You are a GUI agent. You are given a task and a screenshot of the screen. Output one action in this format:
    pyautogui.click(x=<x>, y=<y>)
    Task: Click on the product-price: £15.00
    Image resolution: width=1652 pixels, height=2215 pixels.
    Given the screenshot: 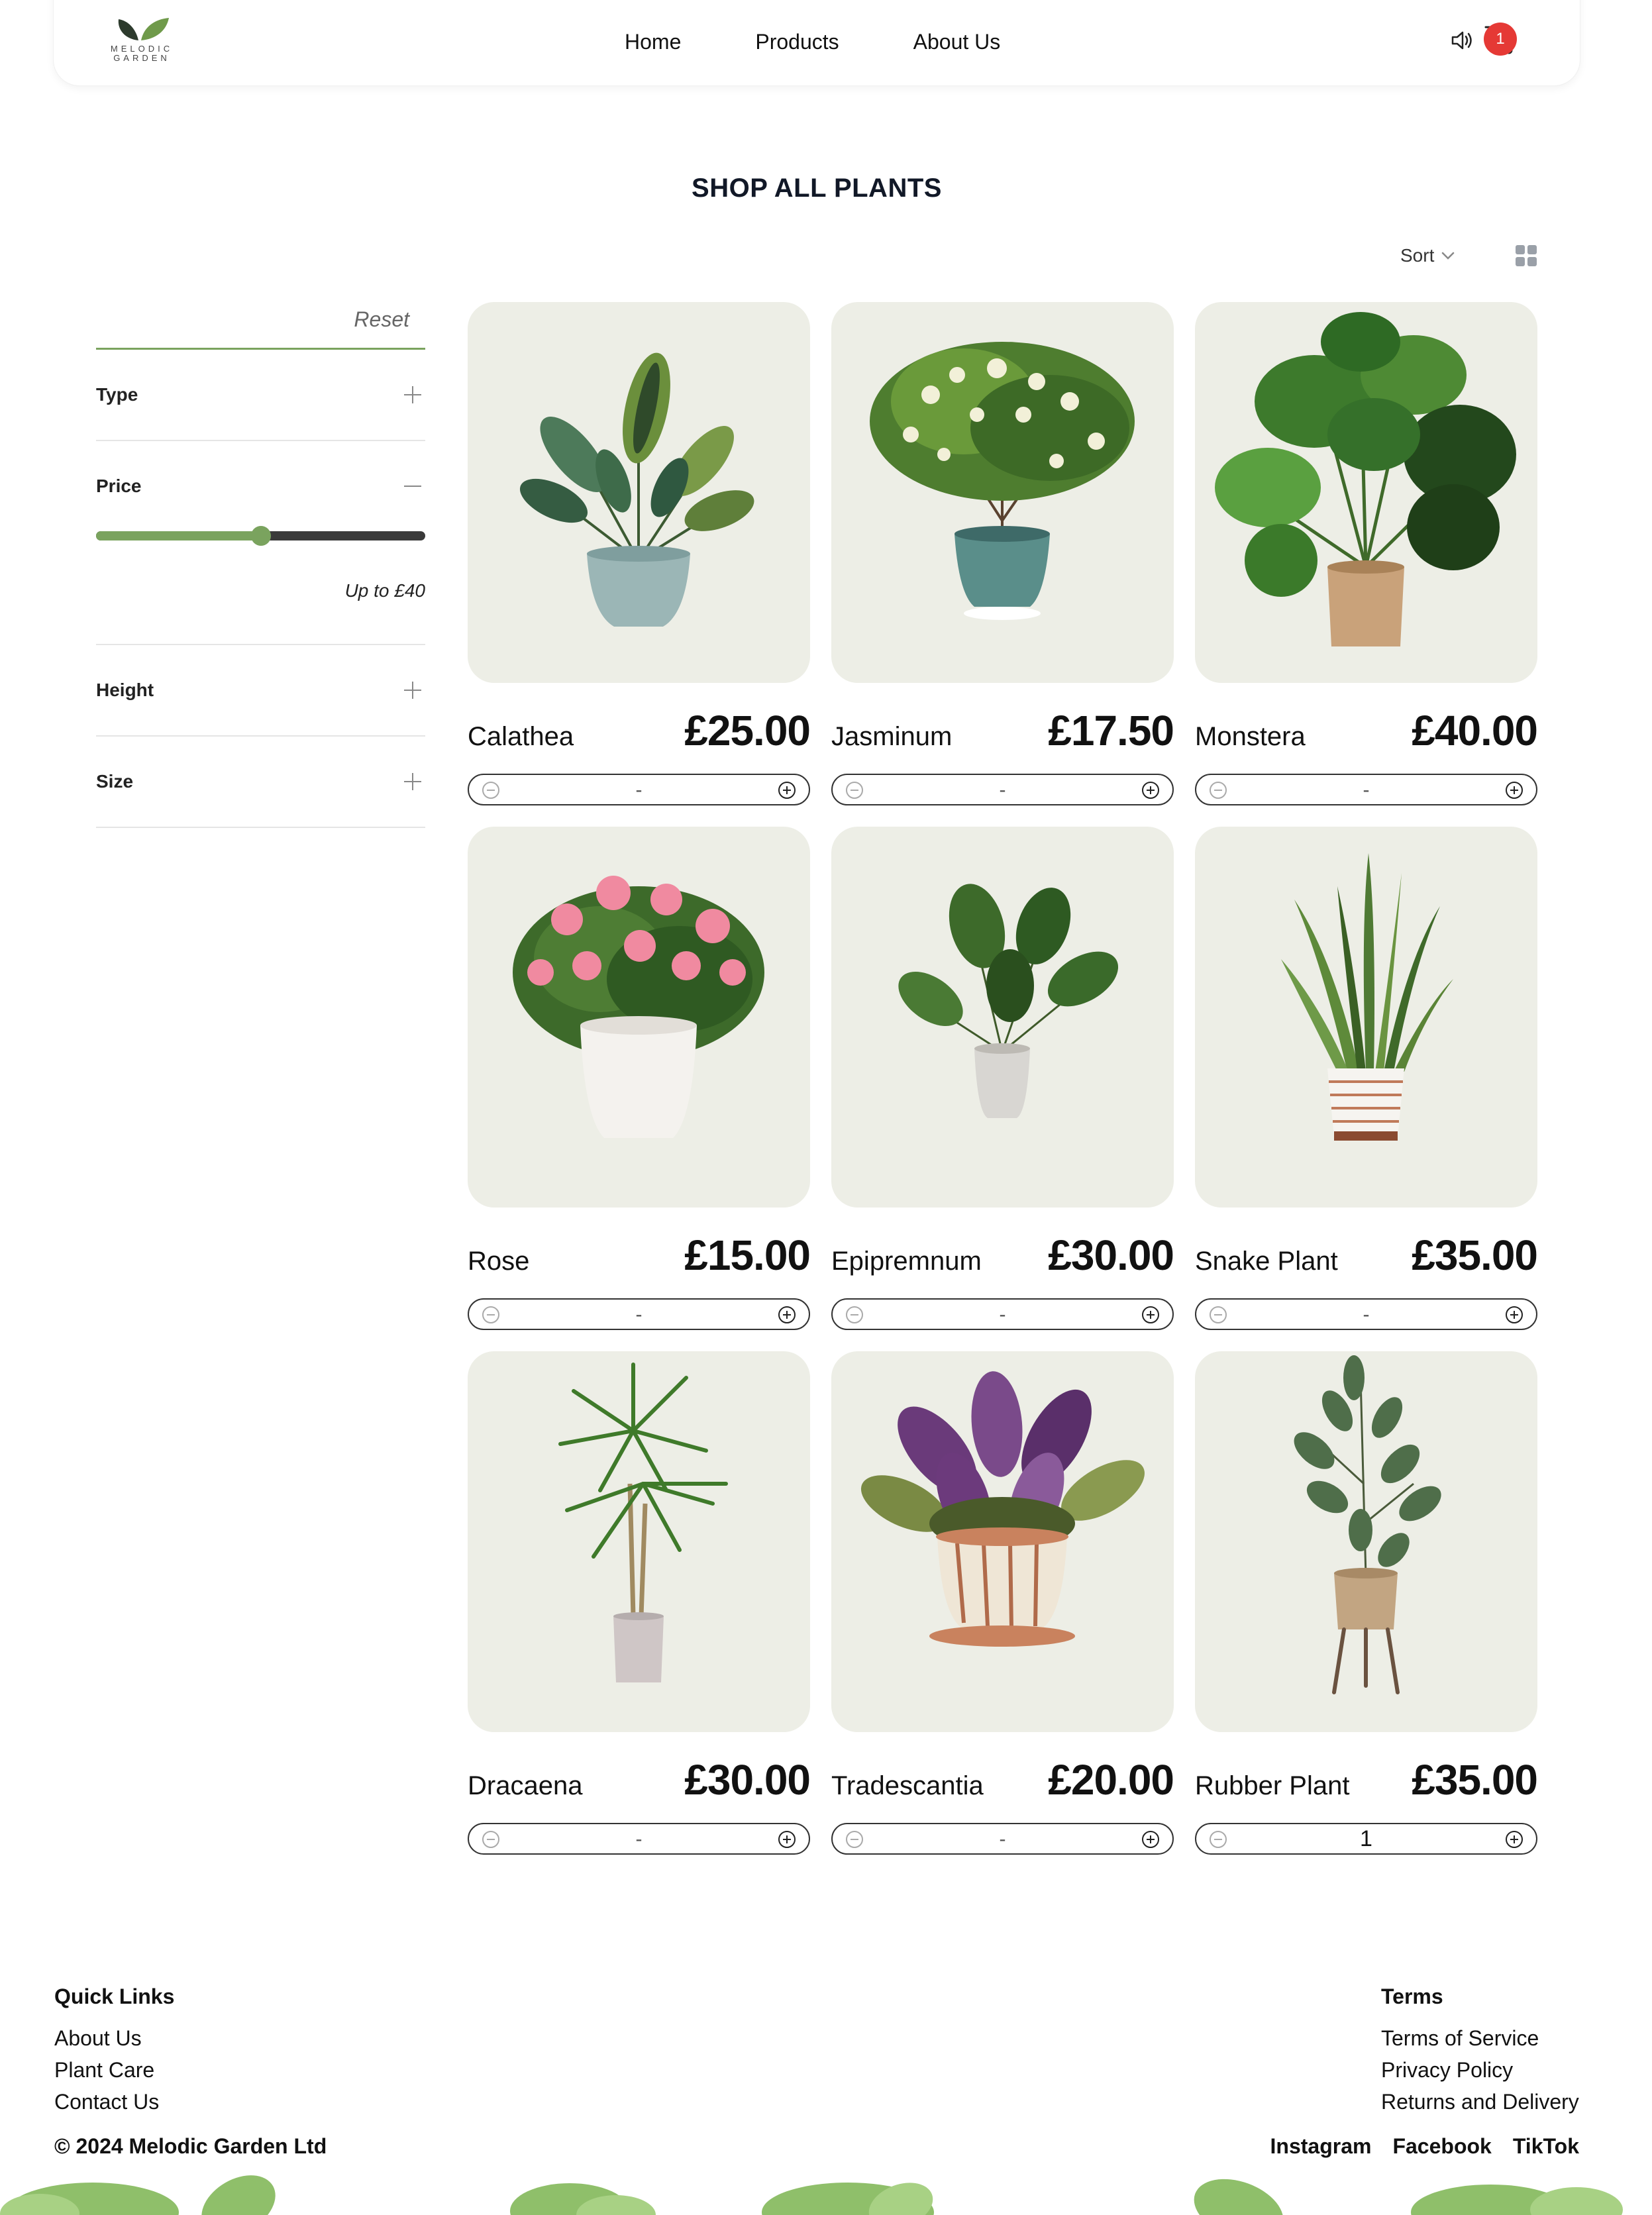 What is the action you would take?
    pyautogui.click(x=747, y=1255)
    